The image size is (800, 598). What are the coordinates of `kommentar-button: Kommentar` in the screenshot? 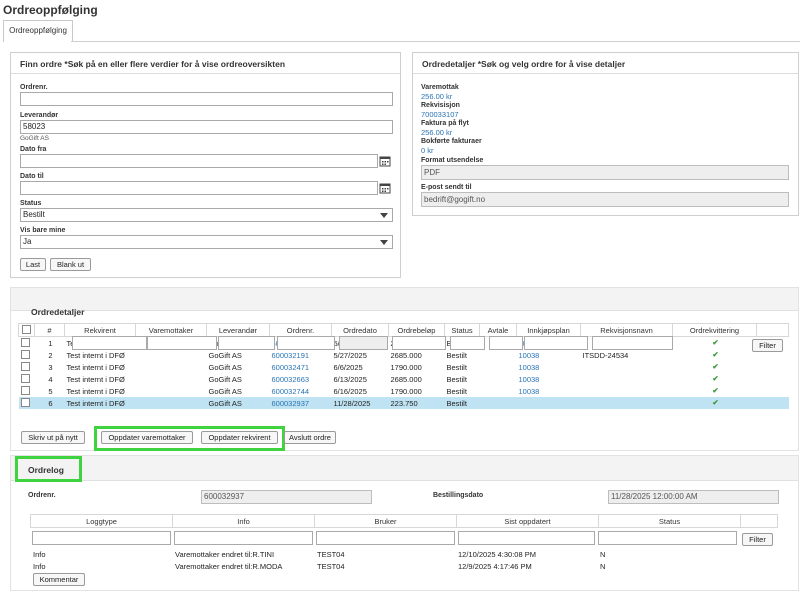 It's located at (59, 579).